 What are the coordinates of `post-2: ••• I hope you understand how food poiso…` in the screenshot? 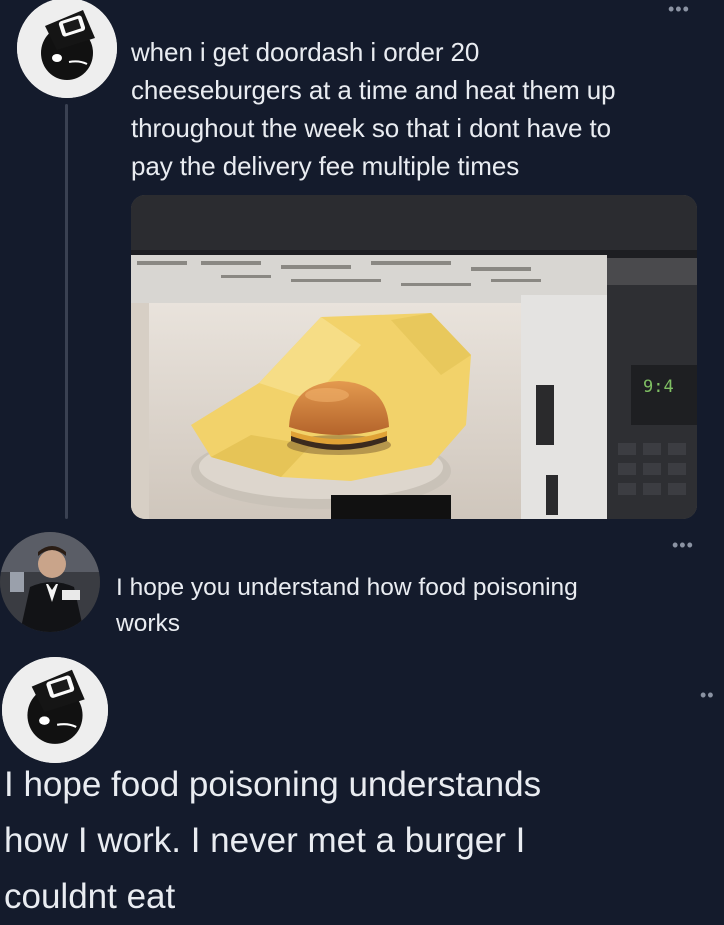 It's located at (362, 590).